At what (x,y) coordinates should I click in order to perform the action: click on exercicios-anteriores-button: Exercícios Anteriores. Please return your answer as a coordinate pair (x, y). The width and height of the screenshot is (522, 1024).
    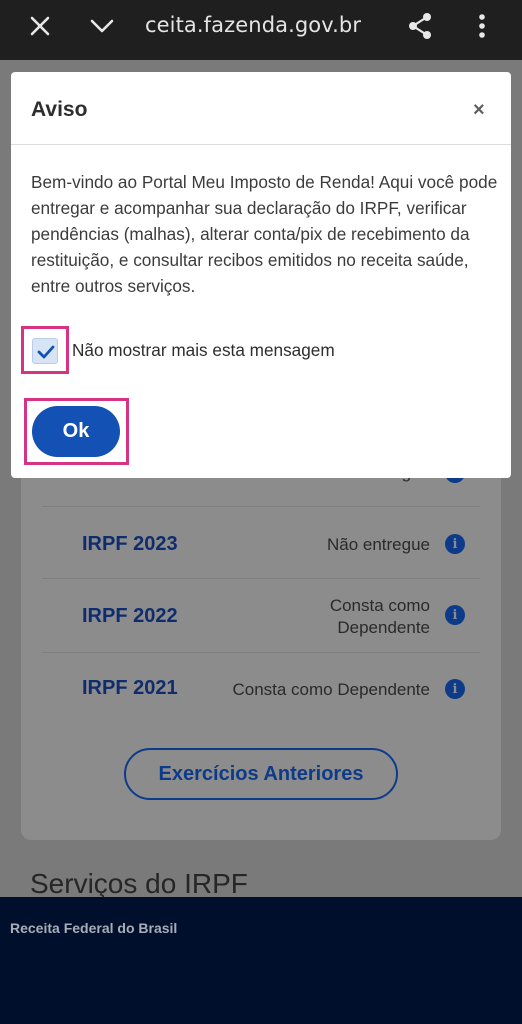
    Looking at the image, I should click on (261, 774).